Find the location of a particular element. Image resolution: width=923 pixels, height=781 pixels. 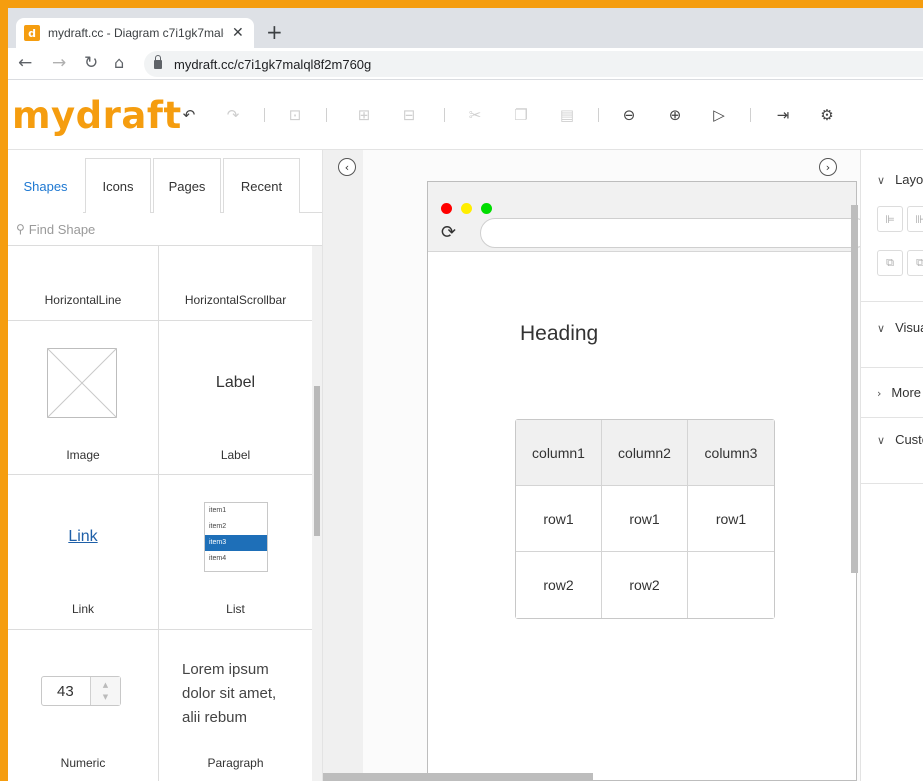

shape-label: Image is located at coordinates (83, 455).